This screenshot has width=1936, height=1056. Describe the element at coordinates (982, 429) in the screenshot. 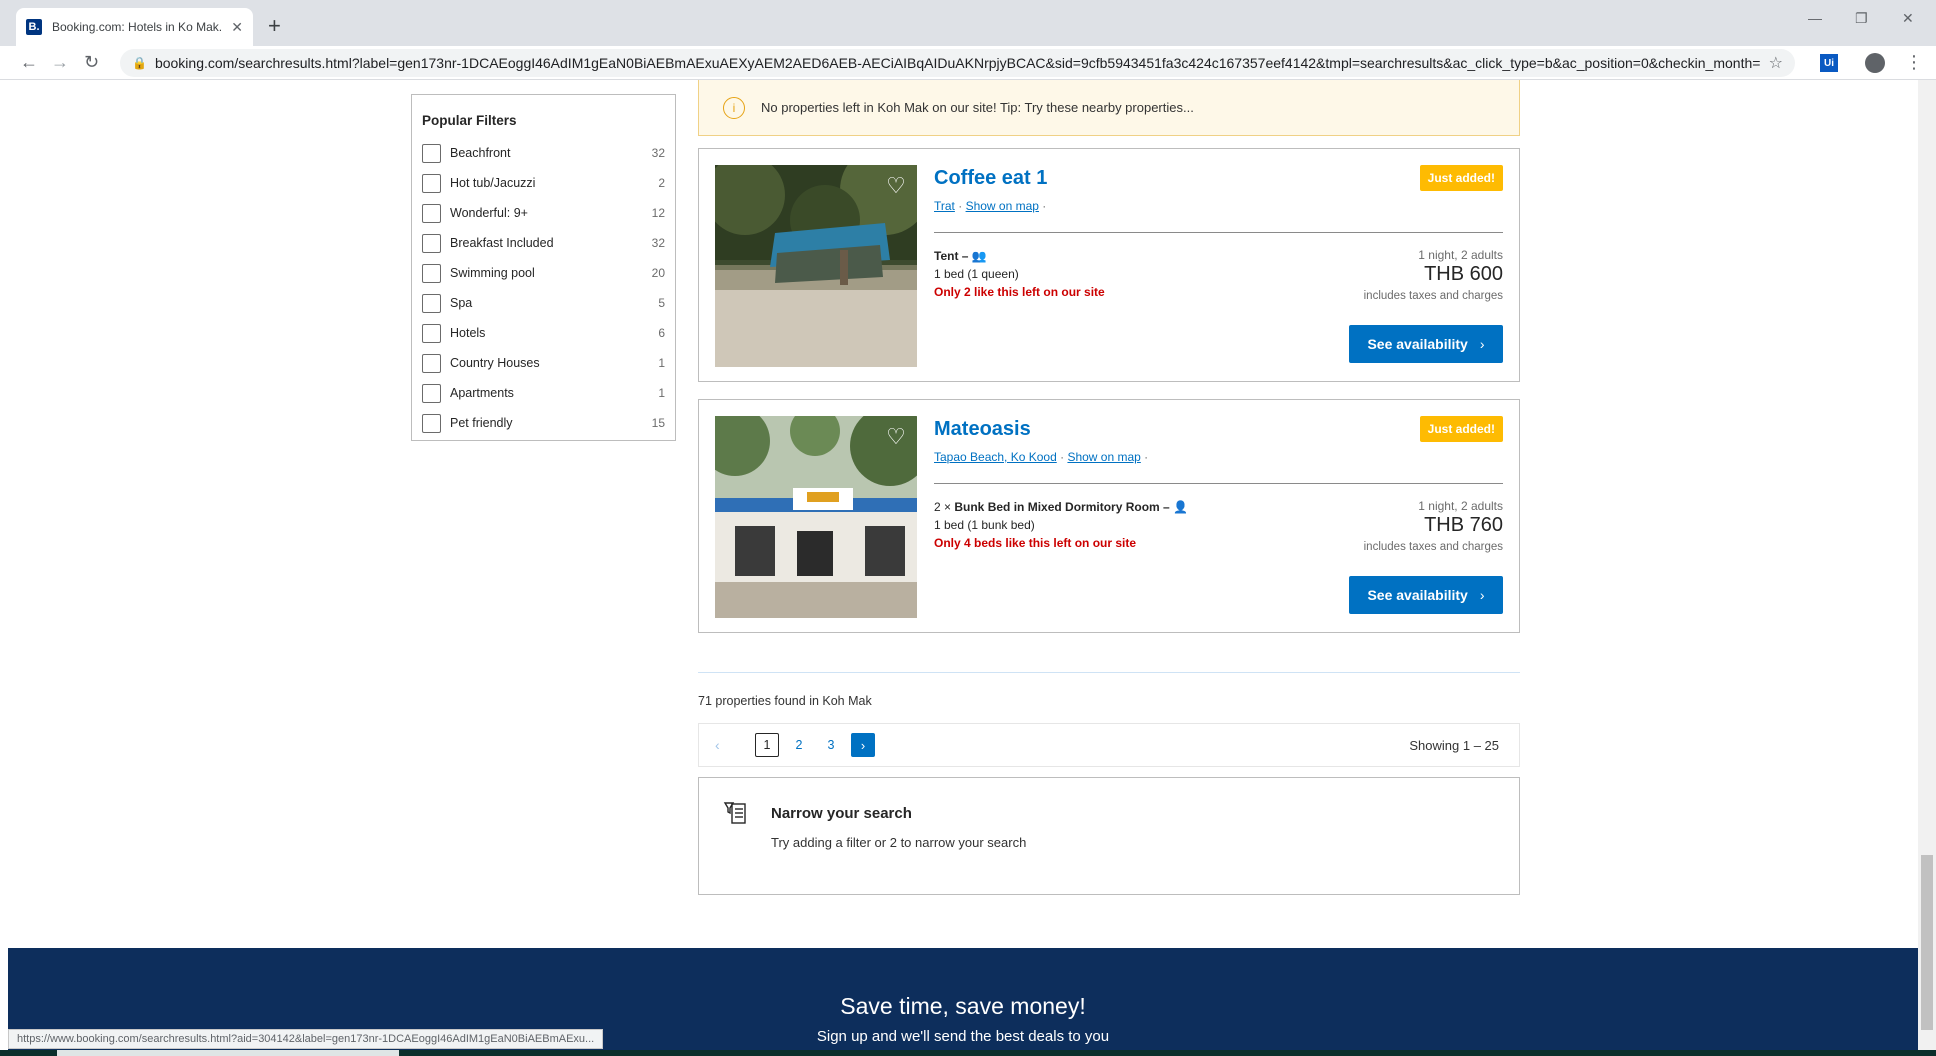

I see `property-name: Mateoasis` at that location.